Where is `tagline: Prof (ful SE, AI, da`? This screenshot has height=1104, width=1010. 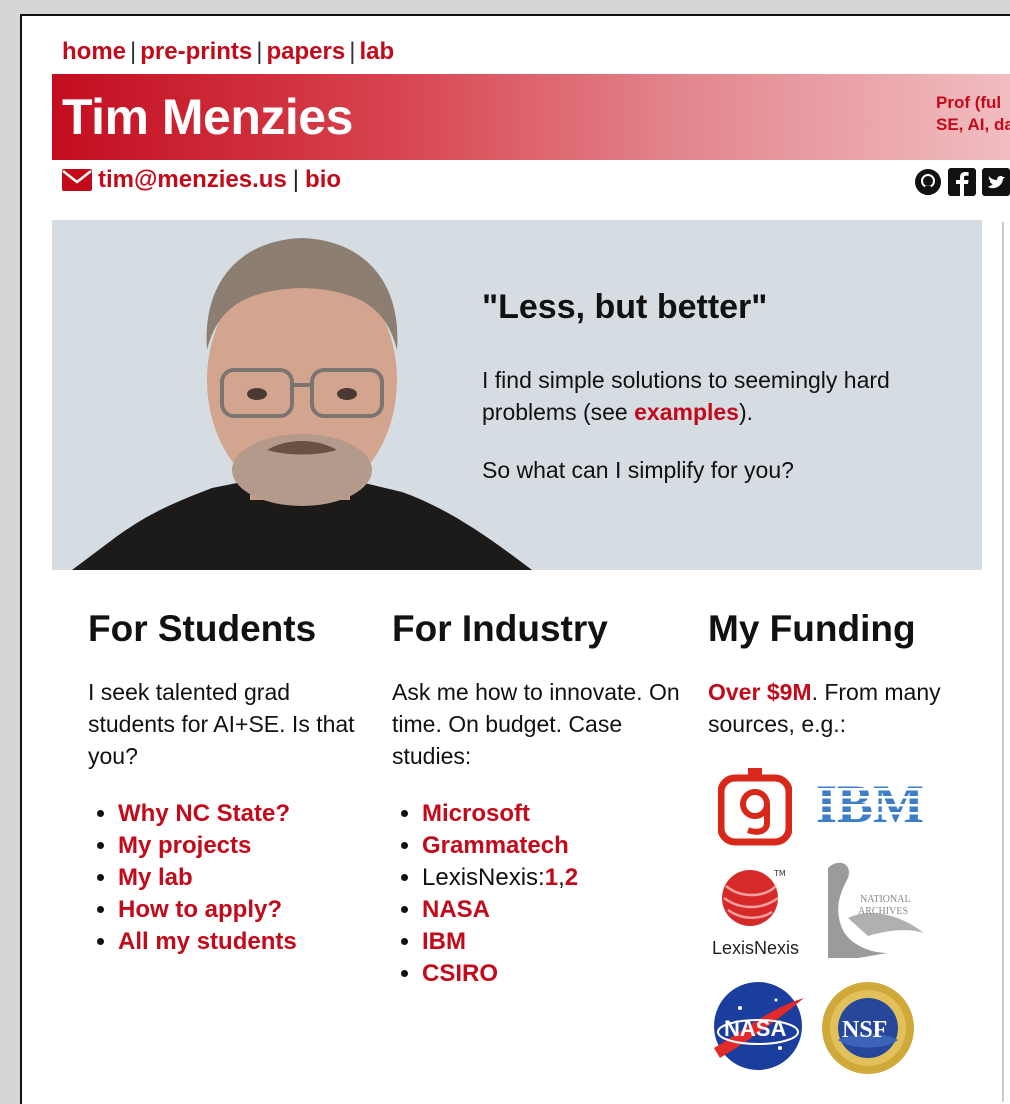
tagline: Prof (ful SE, AI, da is located at coordinates (973, 113).